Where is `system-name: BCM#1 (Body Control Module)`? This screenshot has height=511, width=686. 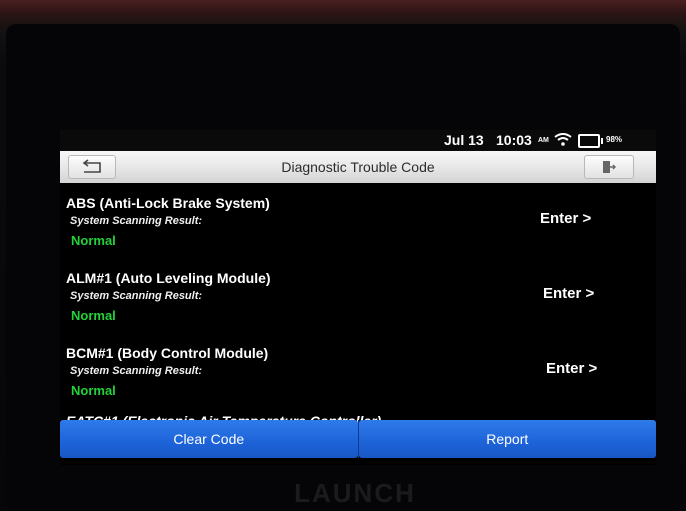 system-name: BCM#1 (Body Control Module) is located at coordinates (167, 353).